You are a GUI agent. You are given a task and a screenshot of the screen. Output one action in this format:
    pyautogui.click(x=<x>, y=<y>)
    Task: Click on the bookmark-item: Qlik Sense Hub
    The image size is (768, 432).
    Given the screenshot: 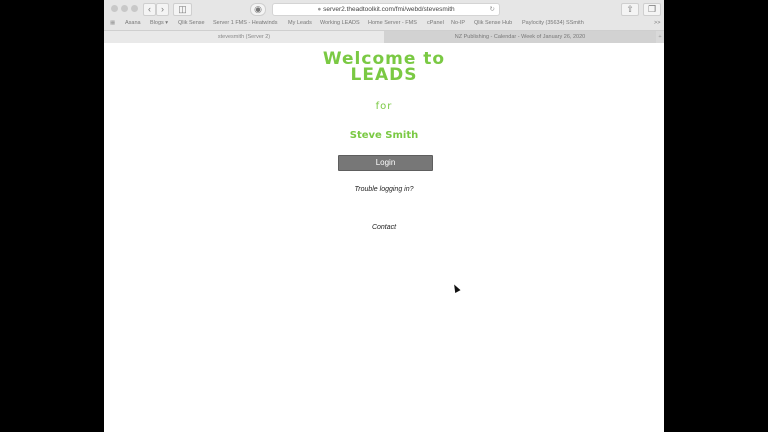 What is the action you would take?
    pyautogui.click(x=493, y=23)
    